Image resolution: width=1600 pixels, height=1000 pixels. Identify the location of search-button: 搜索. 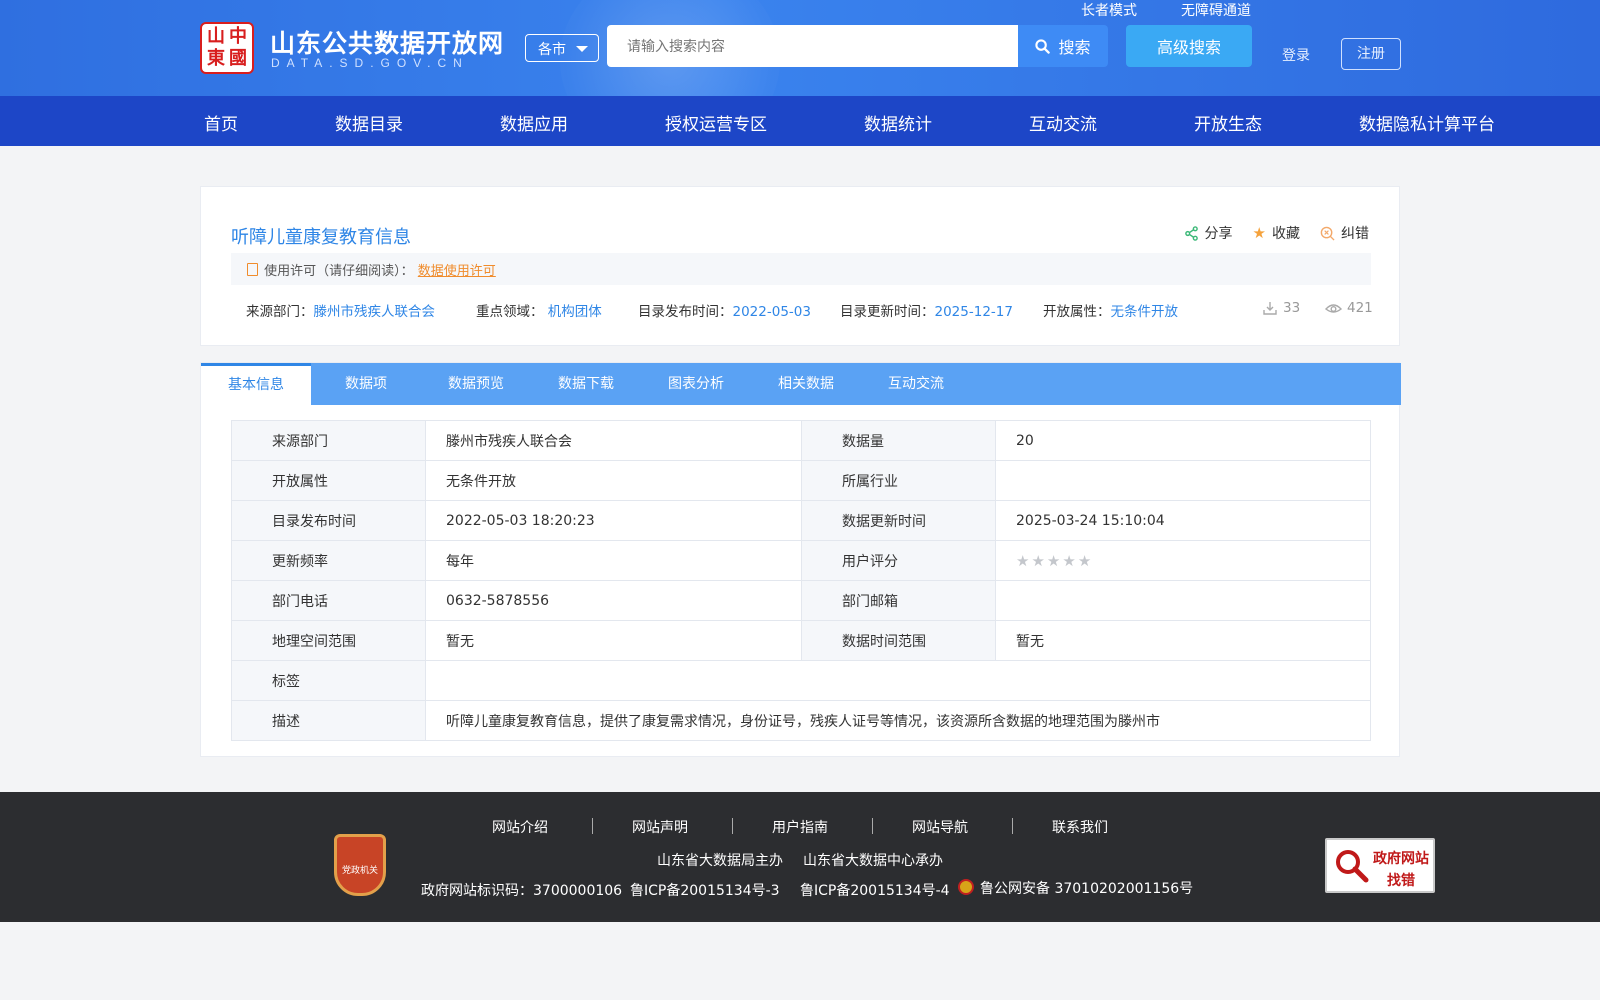
(1063, 46).